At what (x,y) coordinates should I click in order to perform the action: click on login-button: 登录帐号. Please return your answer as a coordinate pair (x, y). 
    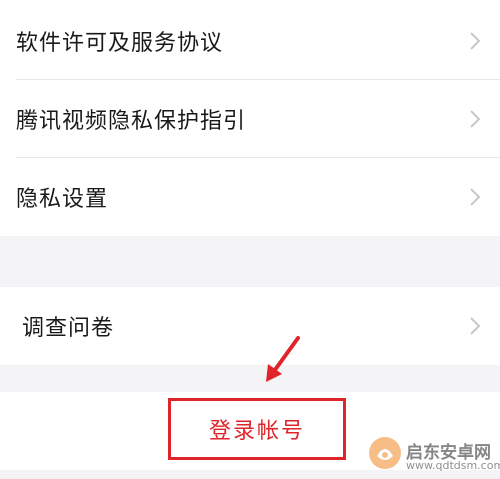
    Looking at the image, I should click on (257, 429).